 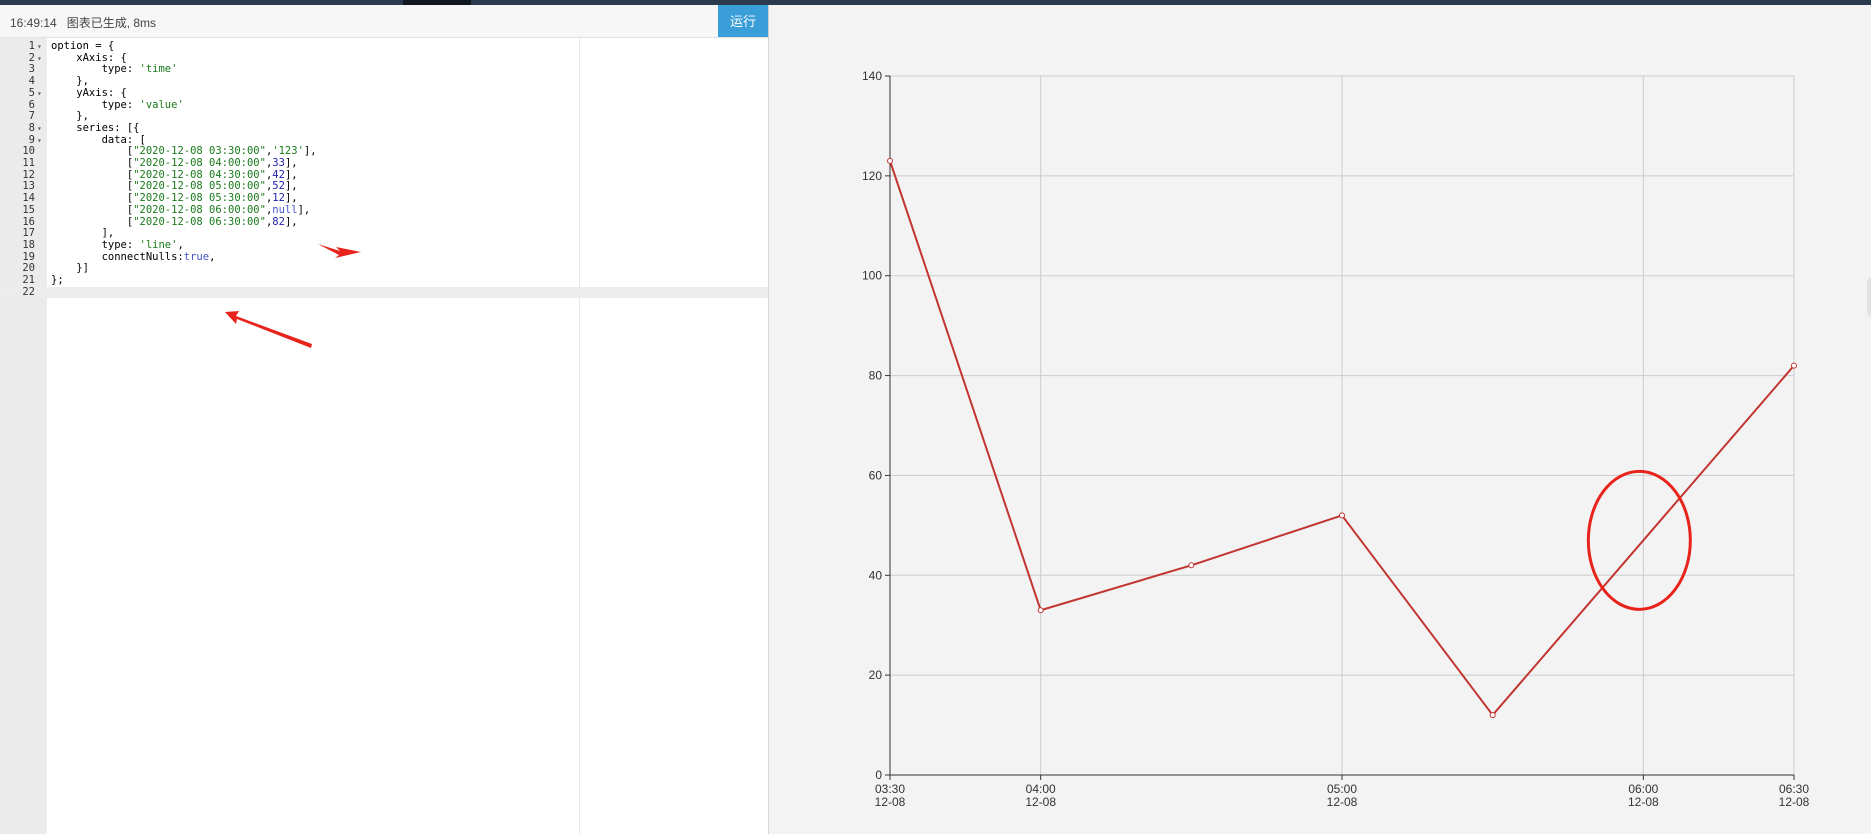 I want to click on line-number: 11, so click(x=28, y=163).